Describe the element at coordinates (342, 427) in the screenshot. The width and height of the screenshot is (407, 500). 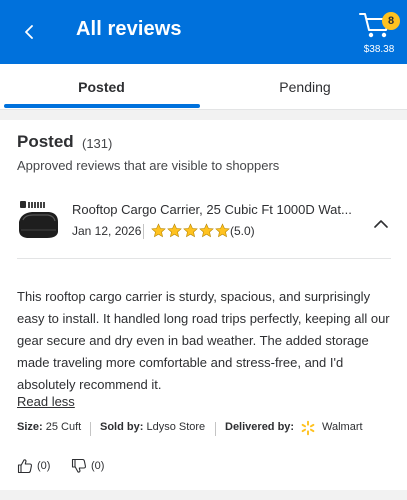
I see `delivered-by-value: Walmart` at that location.